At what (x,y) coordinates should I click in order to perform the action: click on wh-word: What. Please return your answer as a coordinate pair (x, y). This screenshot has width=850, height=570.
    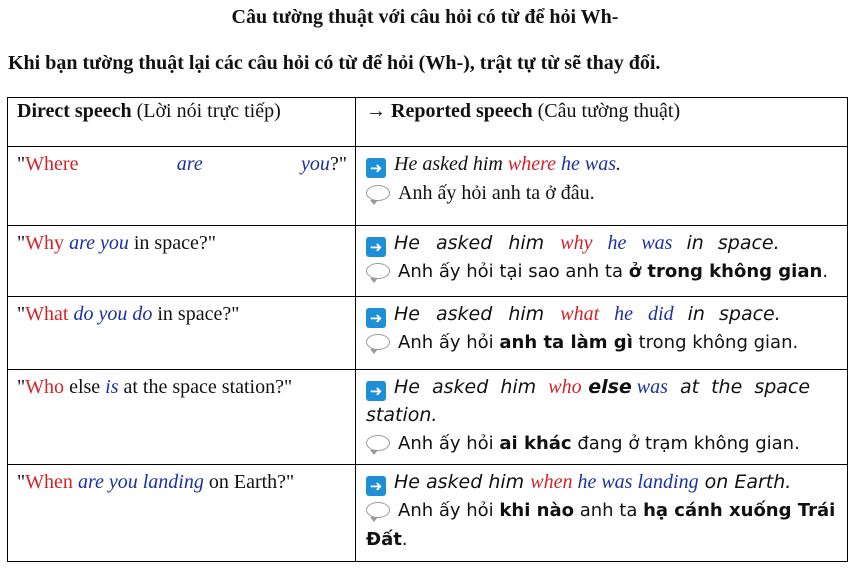
    Looking at the image, I should click on (47, 314).